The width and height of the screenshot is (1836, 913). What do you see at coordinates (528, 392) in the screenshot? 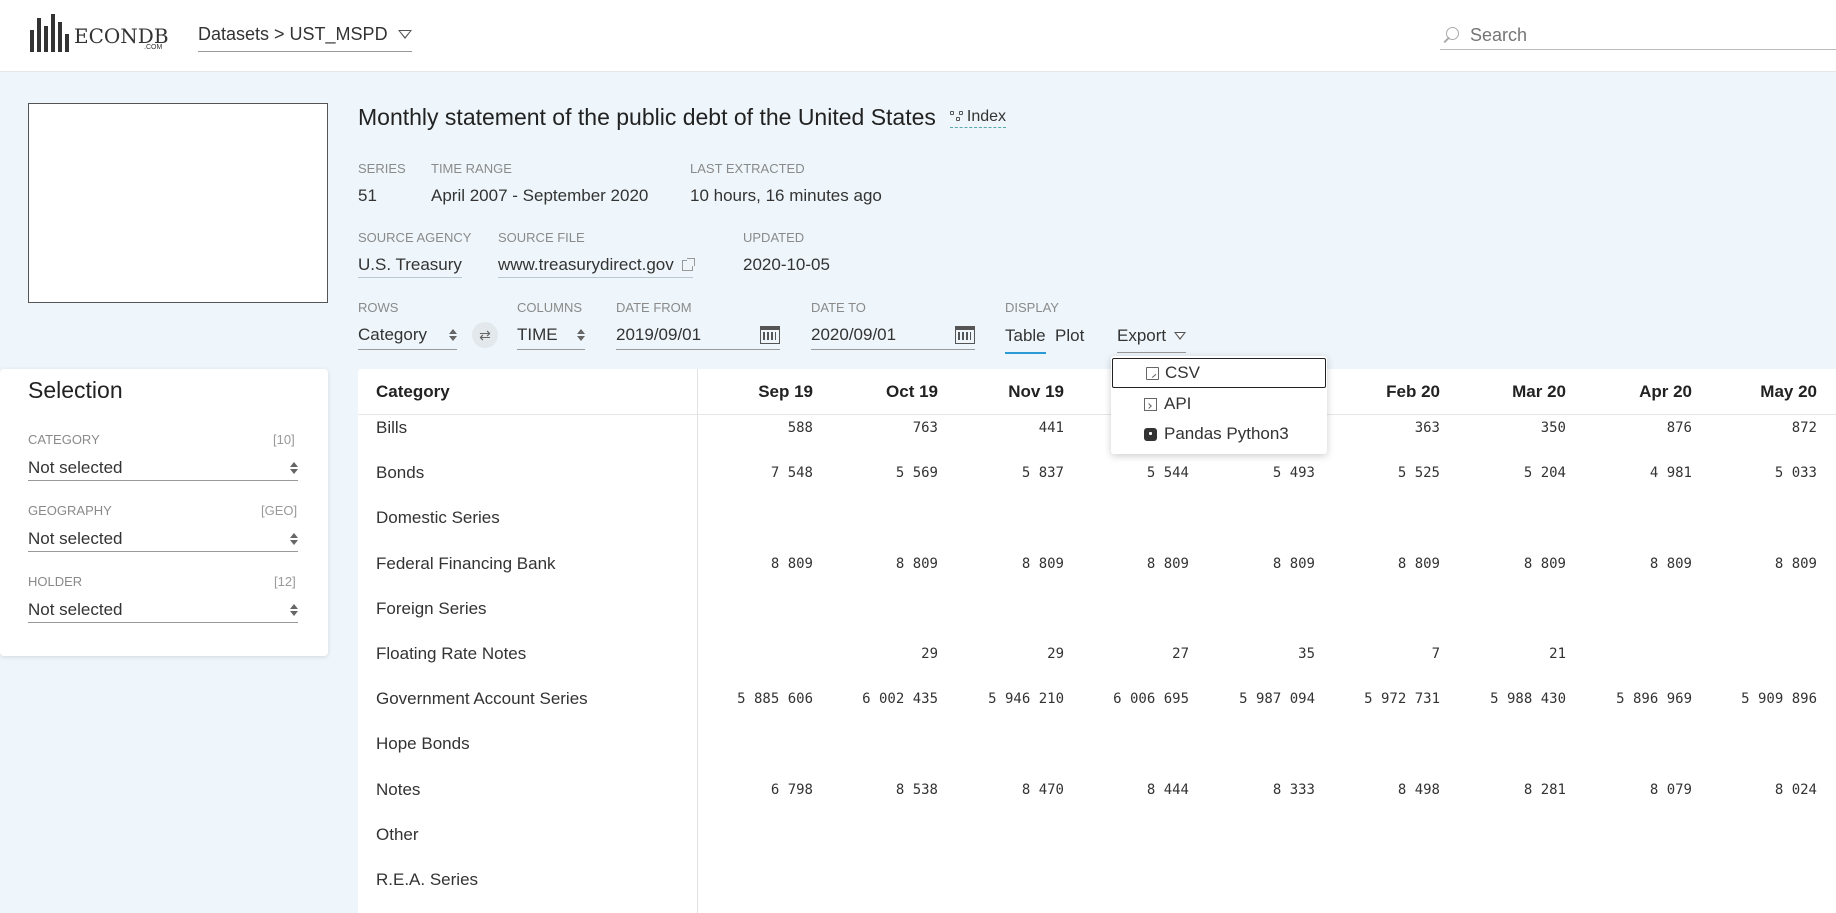
I see `table-header-category: Category` at bounding box center [528, 392].